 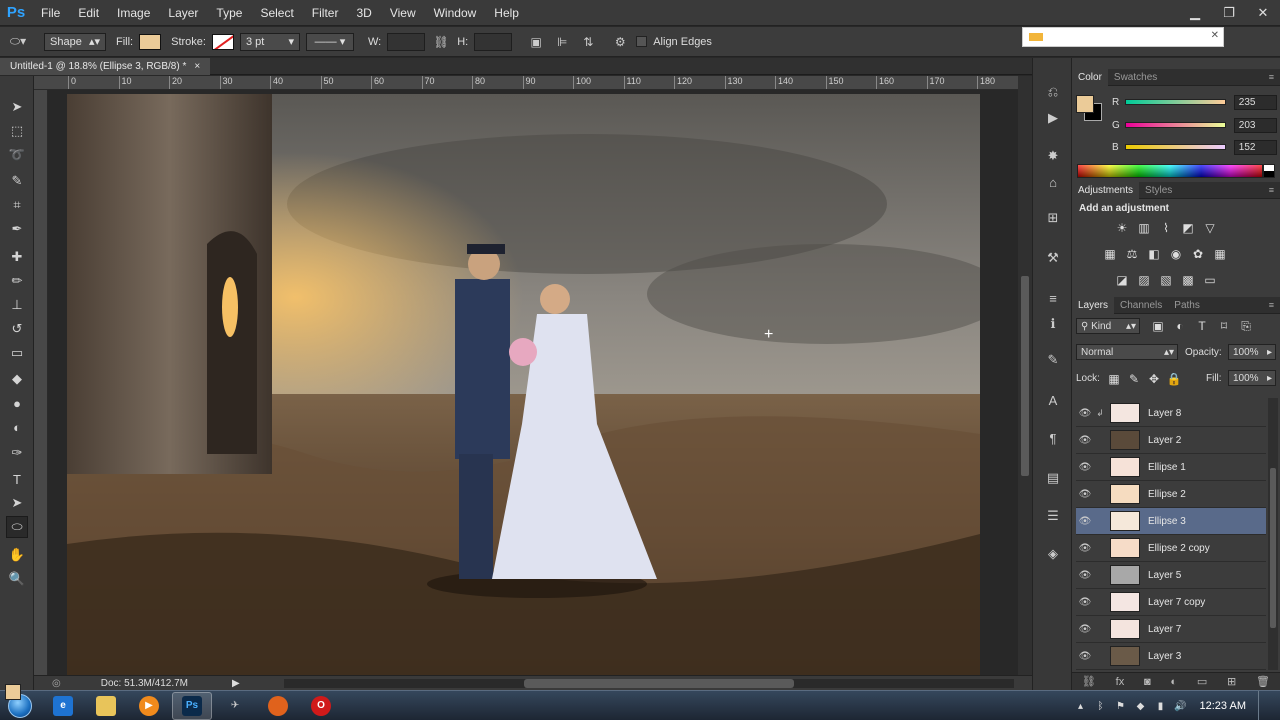 What do you see at coordinates (1175, 147) in the screenshot?
I see `blue-slider` at bounding box center [1175, 147].